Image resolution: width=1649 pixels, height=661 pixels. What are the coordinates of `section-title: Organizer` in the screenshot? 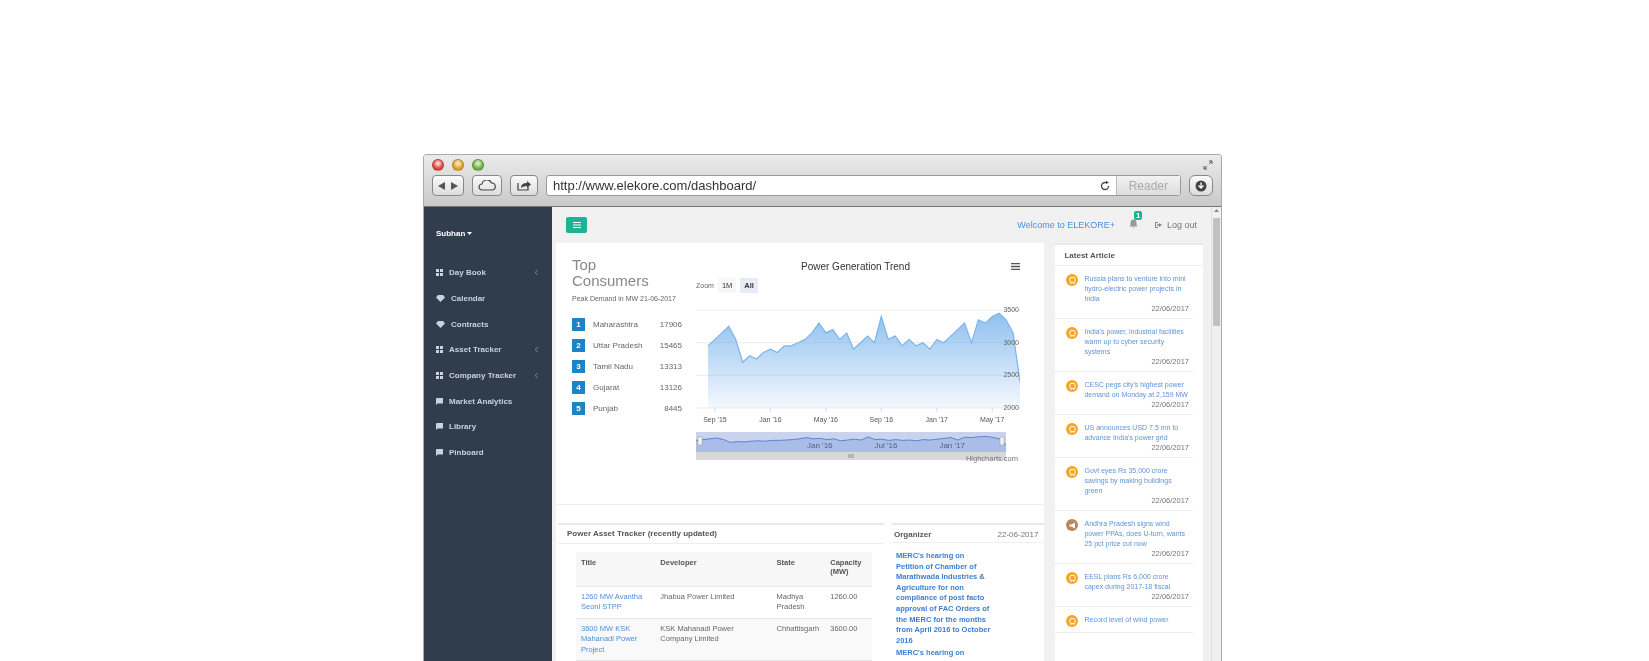 It's located at (913, 535).